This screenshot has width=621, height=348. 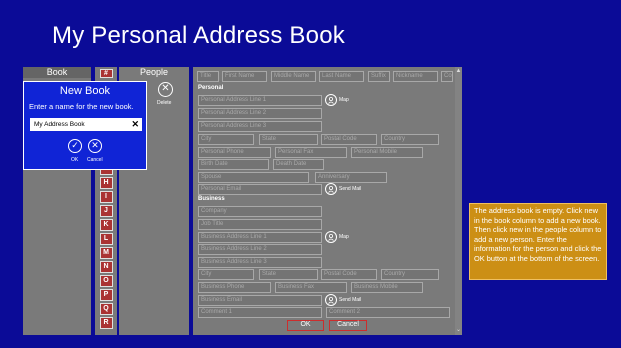 I want to click on personal-send-mail-link: Send Mail, so click(x=343, y=188).